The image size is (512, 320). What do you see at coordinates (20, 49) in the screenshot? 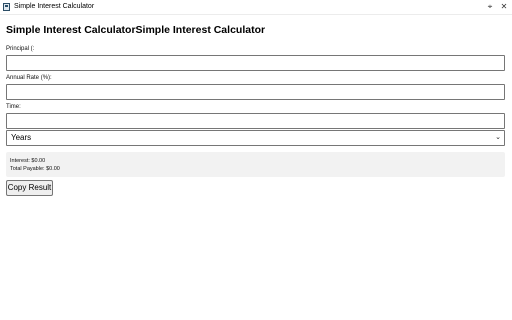
I see `principal-label: Principal (:` at bounding box center [20, 49].